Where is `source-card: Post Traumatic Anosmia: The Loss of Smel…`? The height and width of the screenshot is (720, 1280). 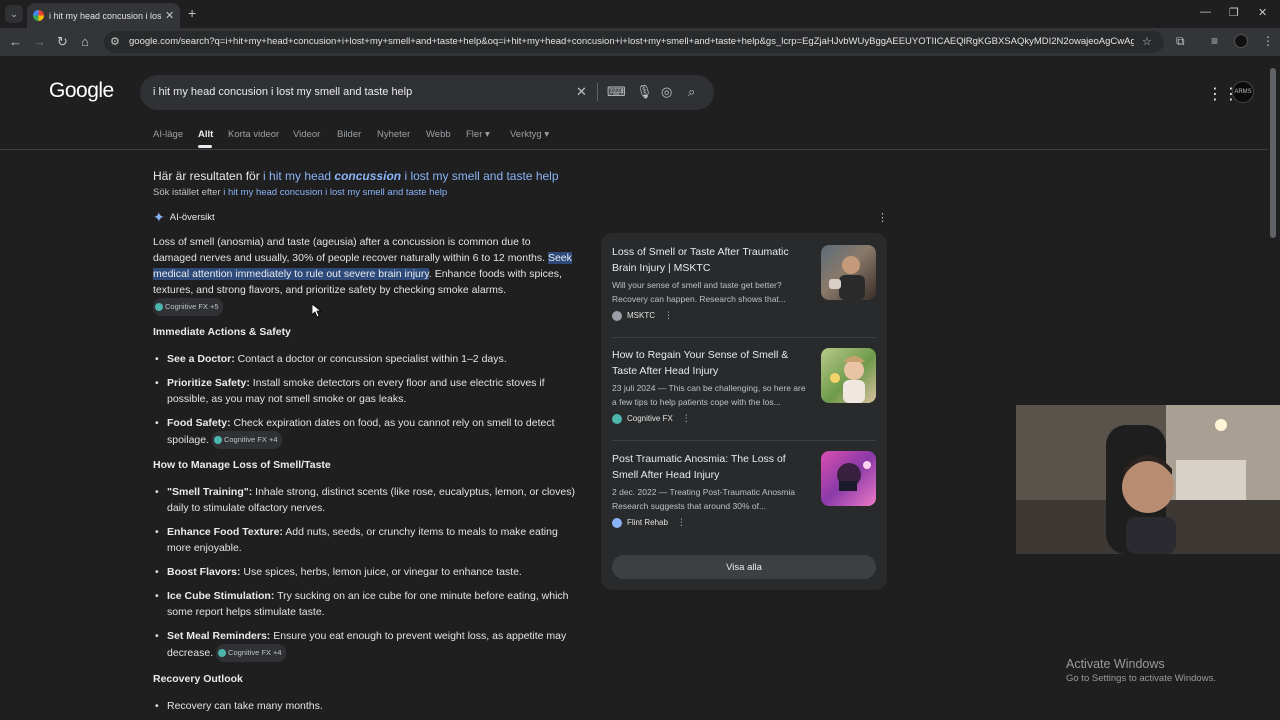
source-card: Post Traumatic Anosmia: The Loss of Smel… is located at coordinates (712, 489).